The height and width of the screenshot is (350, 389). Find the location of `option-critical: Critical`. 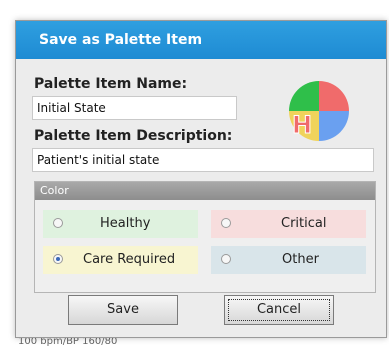

option-critical: Critical is located at coordinates (288, 224).